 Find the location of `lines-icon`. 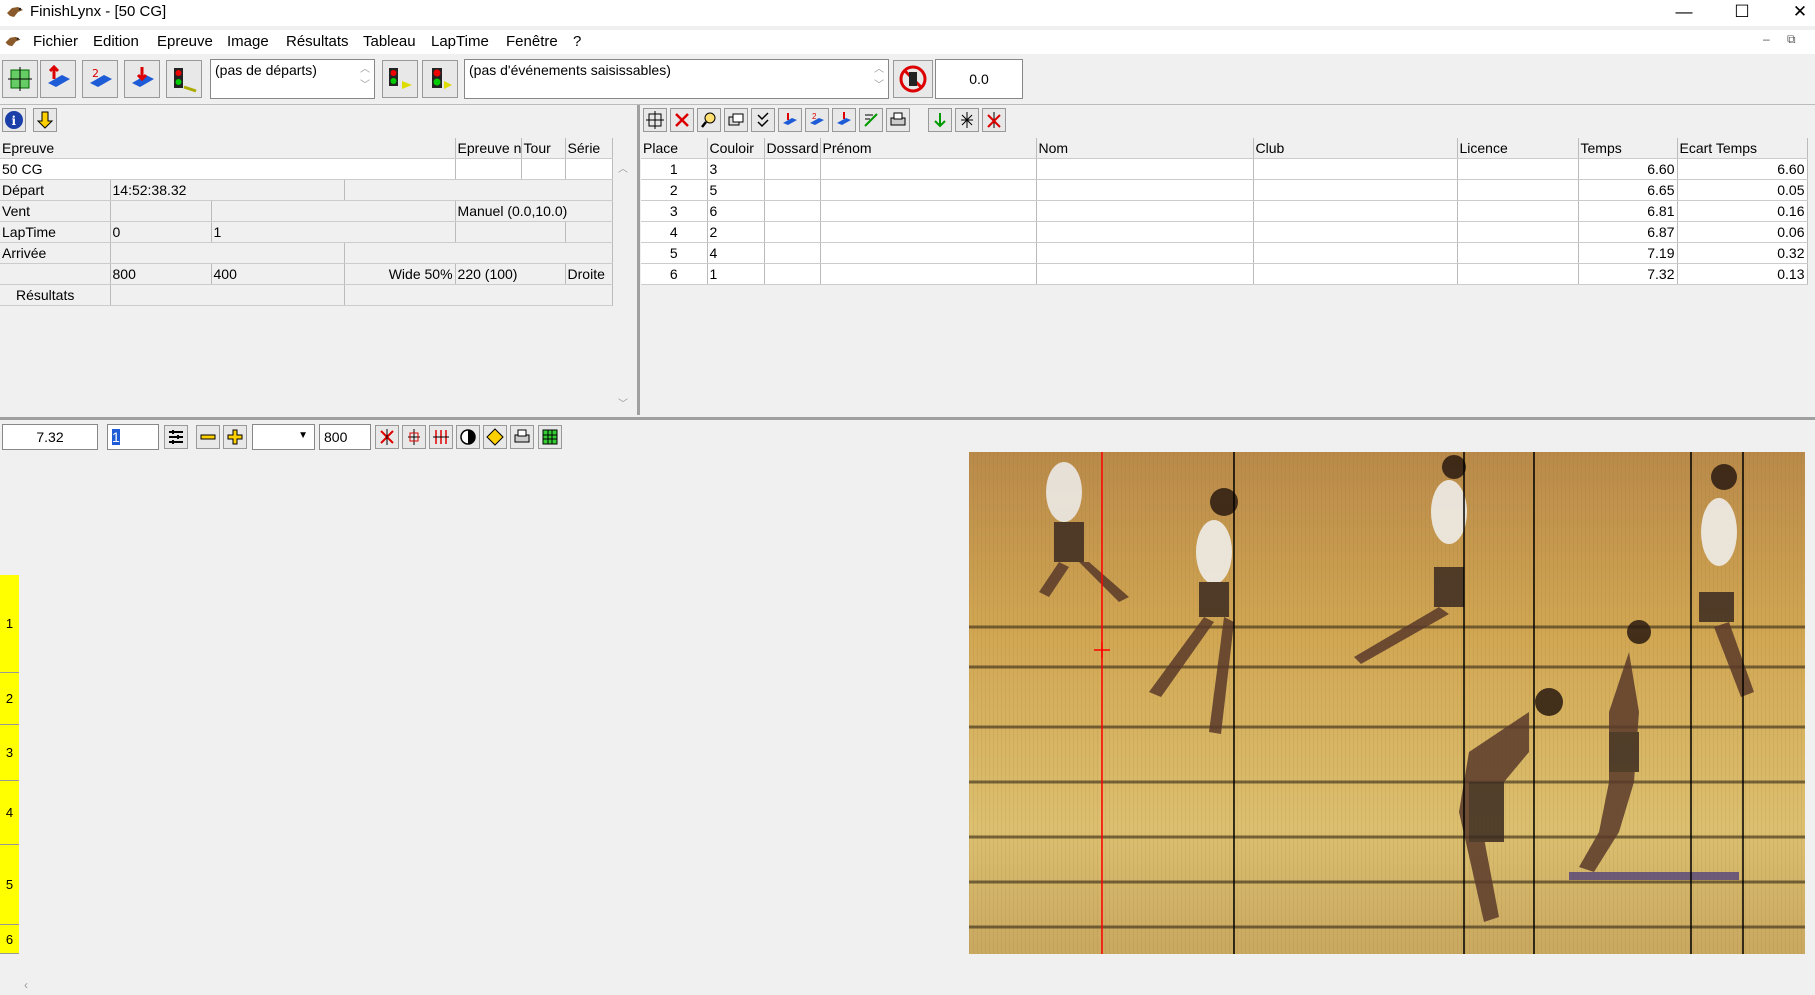

lines-icon is located at coordinates (176, 437).